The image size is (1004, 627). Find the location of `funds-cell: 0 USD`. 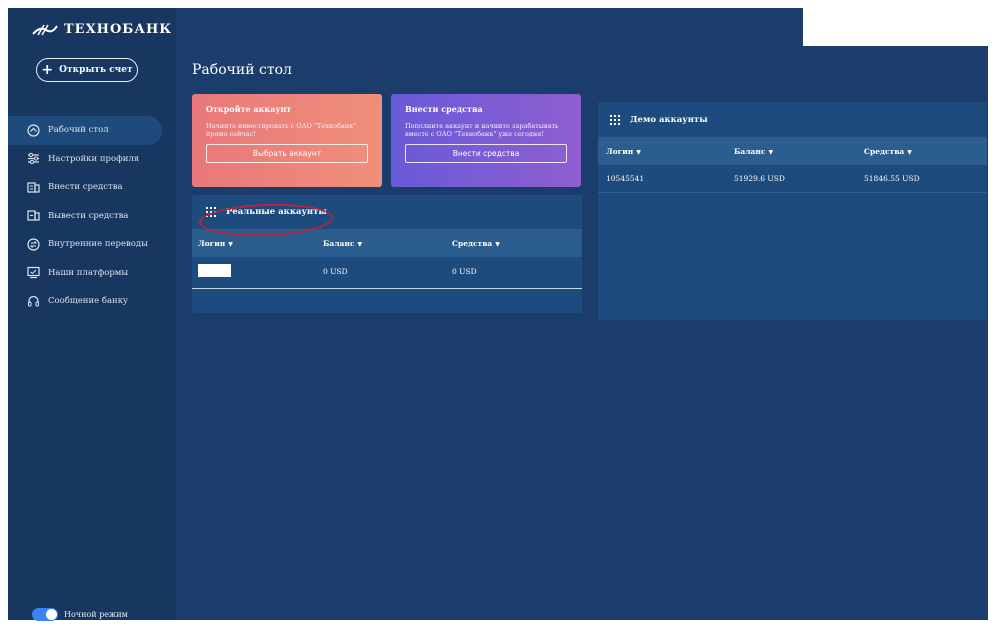

funds-cell: 0 USD is located at coordinates (464, 271).